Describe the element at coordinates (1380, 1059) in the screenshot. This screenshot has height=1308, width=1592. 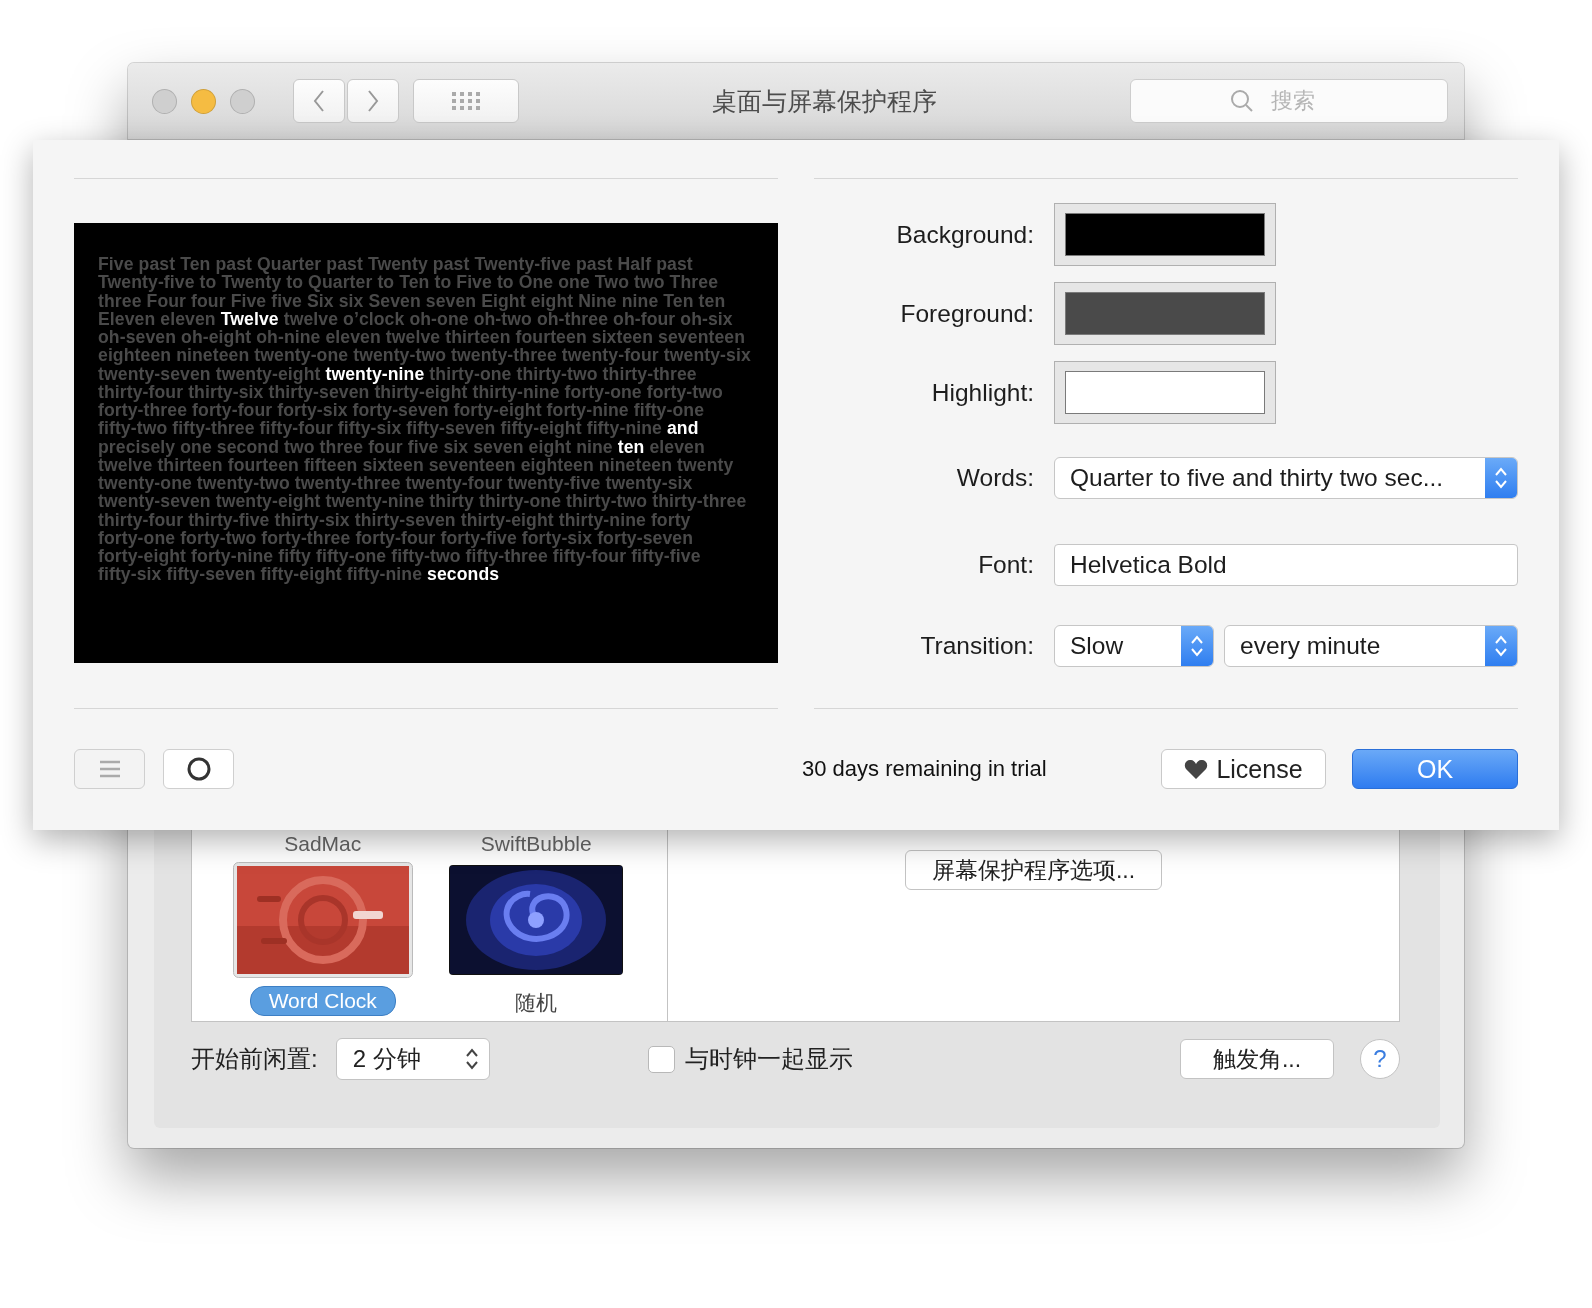
I see `help-button: ?` at that location.